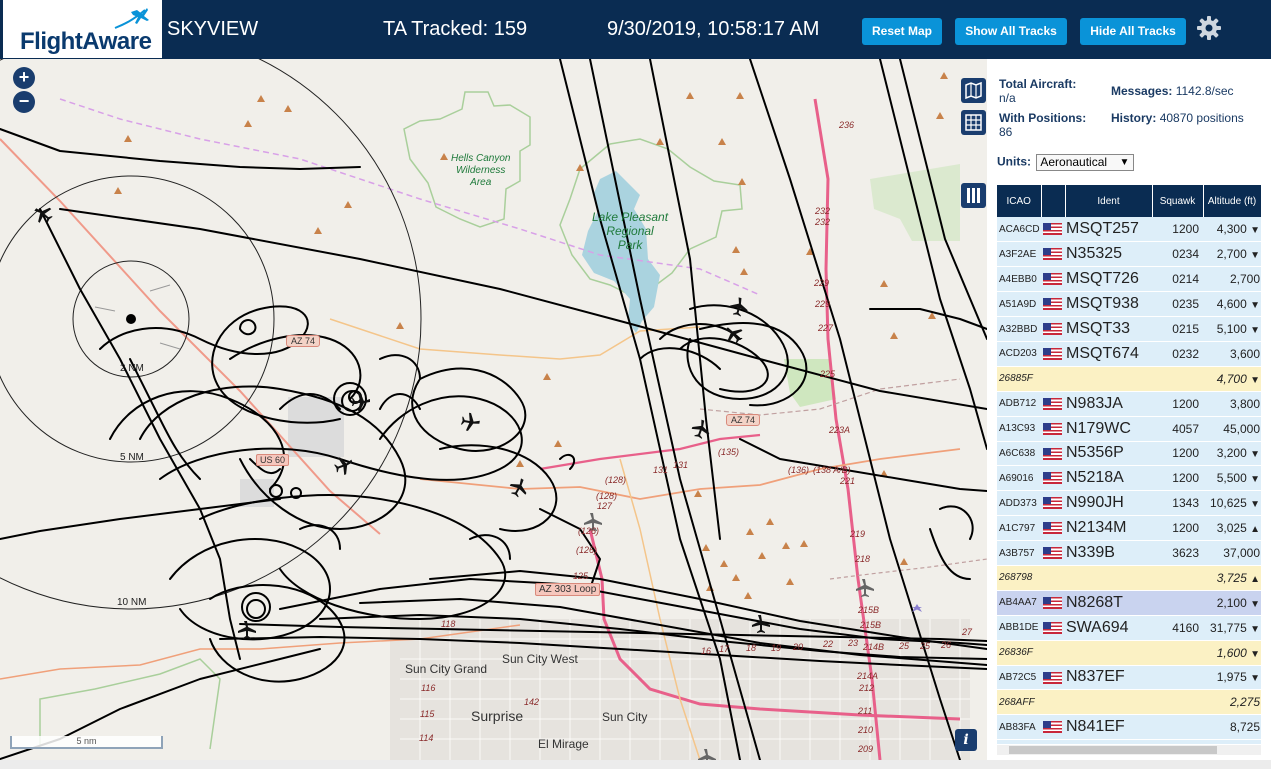 The width and height of the screenshot is (1271, 769). Describe the element at coordinates (1109, 201) in the screenshot. I see `column-header-ident: Ident` at that location.